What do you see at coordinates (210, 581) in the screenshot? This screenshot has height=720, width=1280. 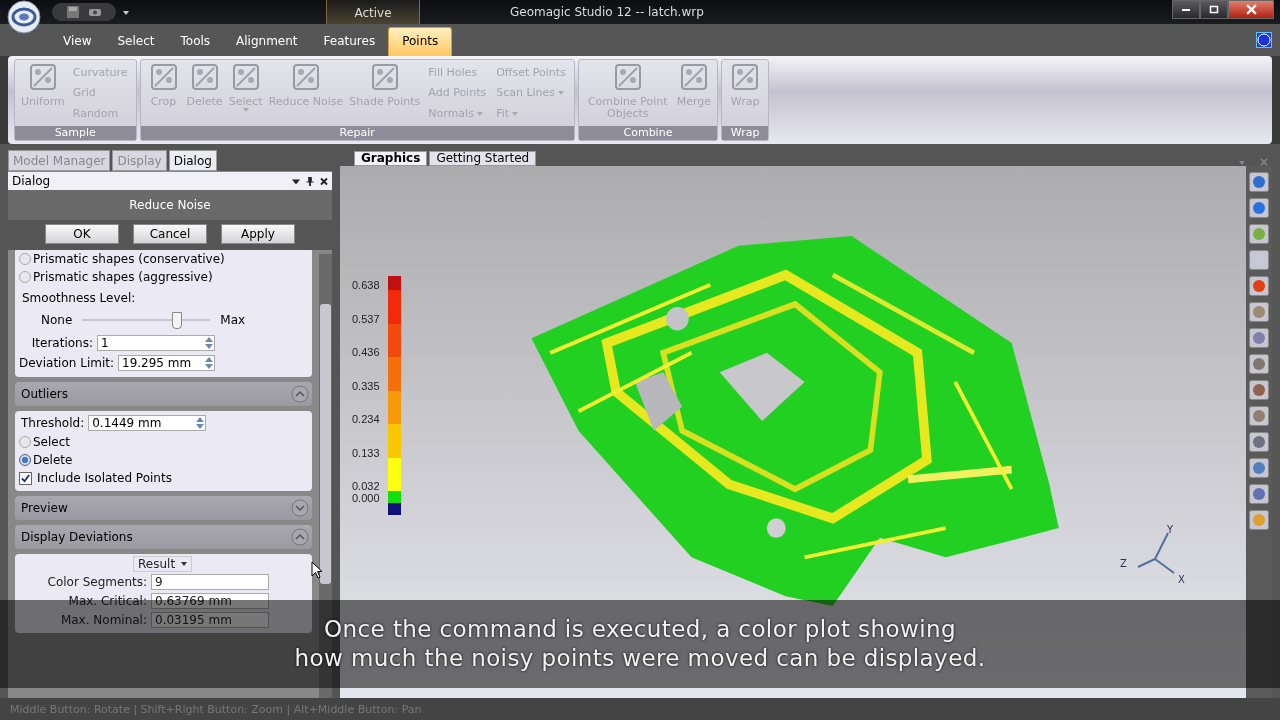 I see `spin-field: 9` at bounding box center [210, 581].